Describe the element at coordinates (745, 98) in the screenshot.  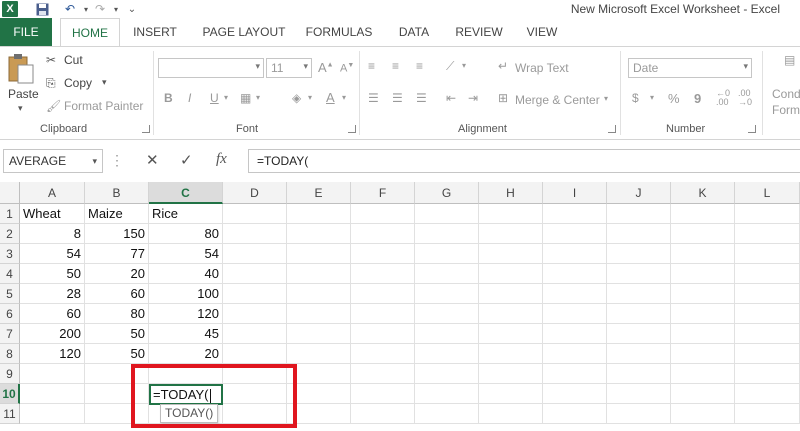
I see `decrease-decimal-icon: .00 →0` at that location.